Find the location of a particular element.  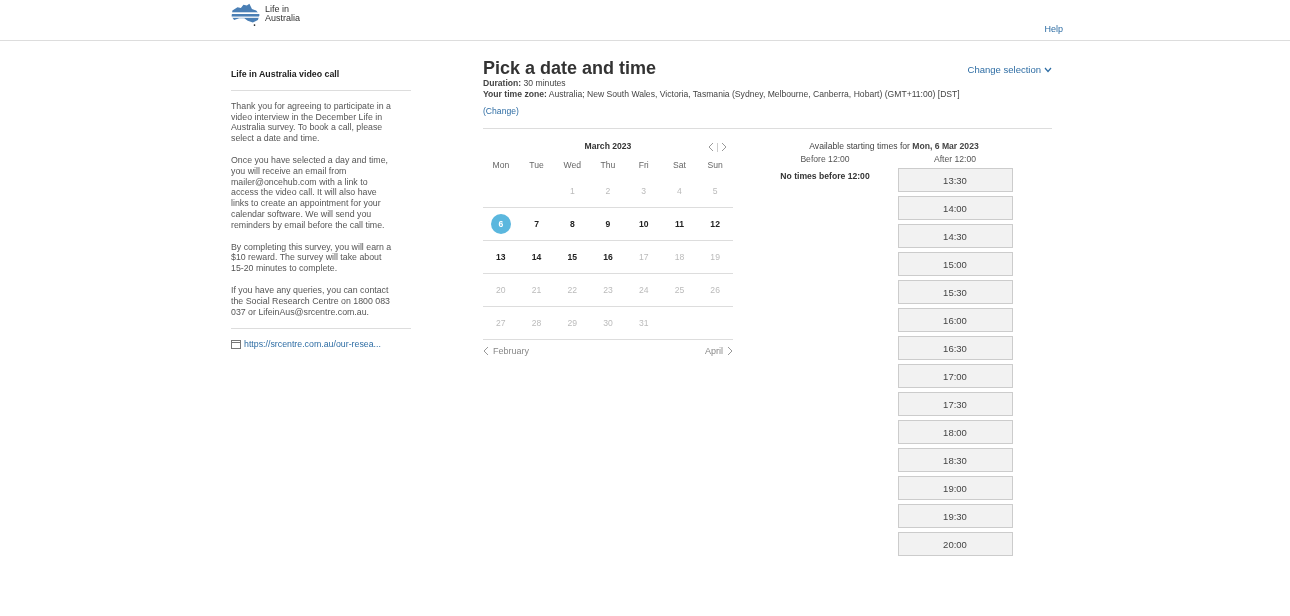

month-title: March 2023 is located at coordinates (608, 146).